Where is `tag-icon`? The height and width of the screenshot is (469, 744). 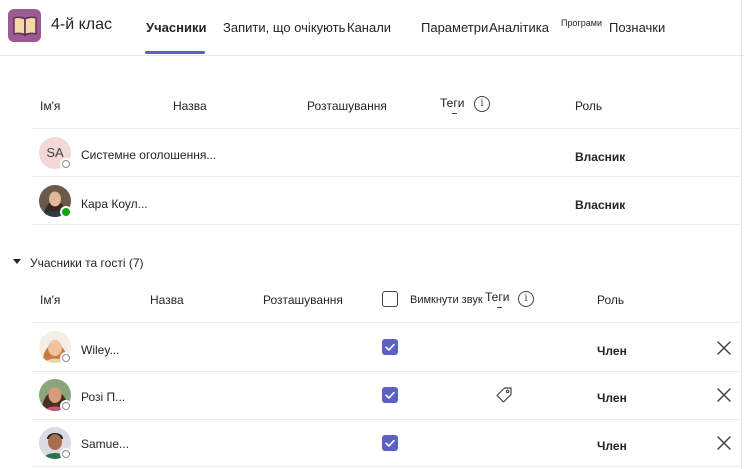 tag-icon is located at coordinates (504, 397).